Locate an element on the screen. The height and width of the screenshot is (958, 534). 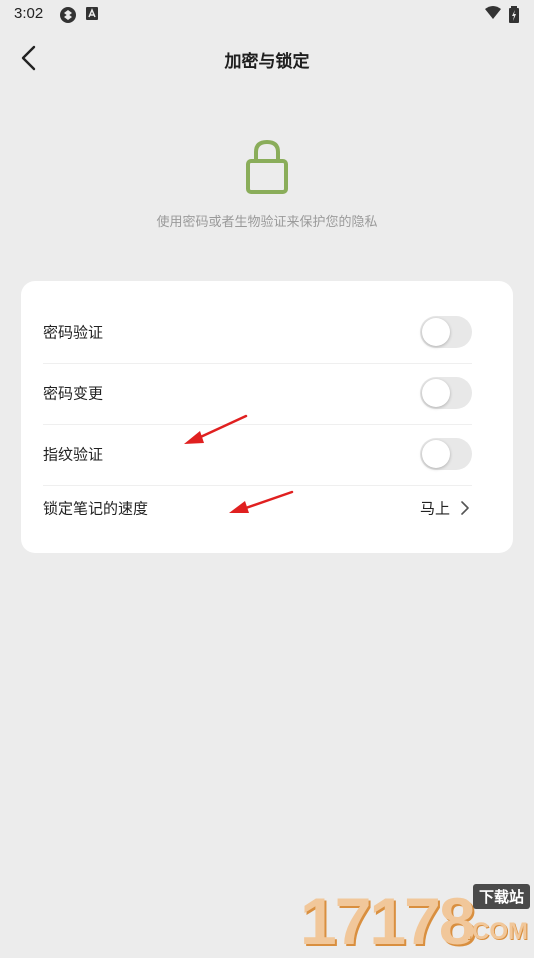
password-verify-toggle is located at coordinates (446, 332).